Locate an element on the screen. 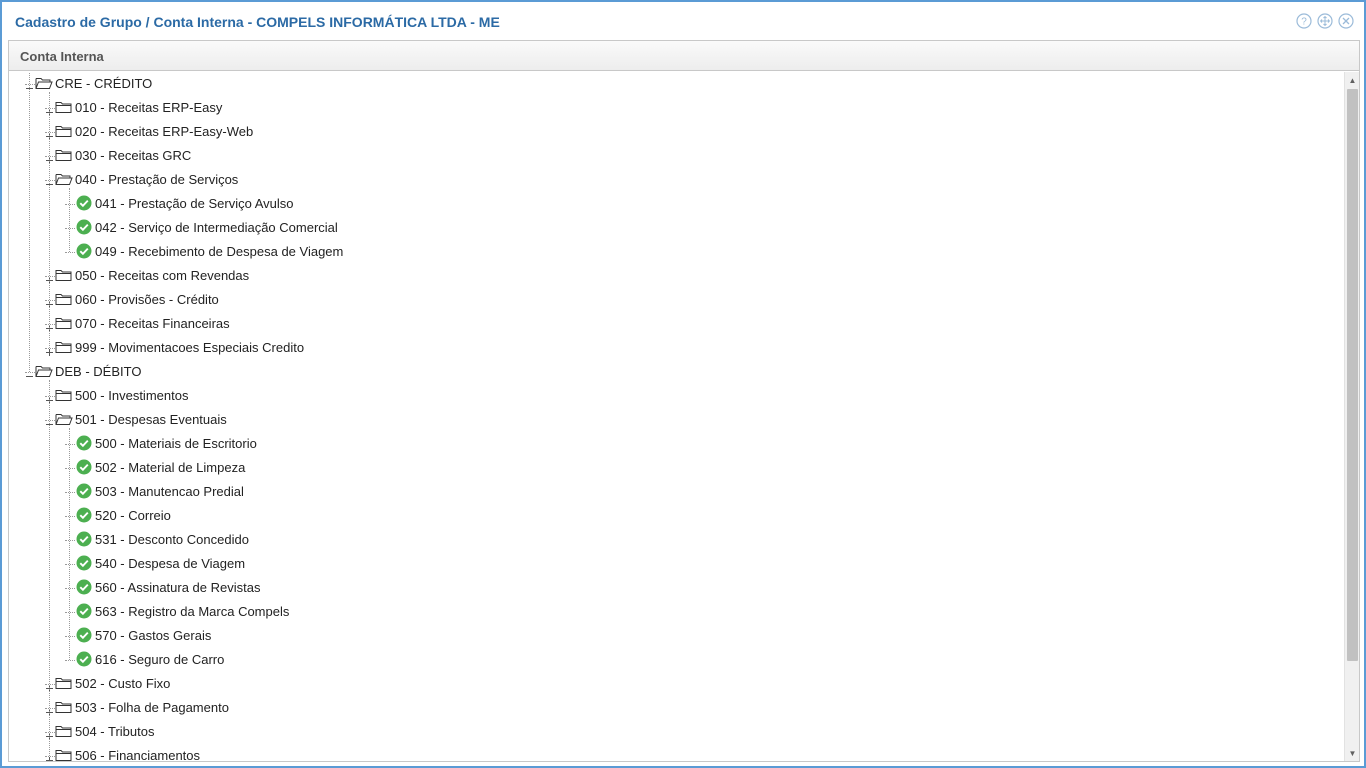  tree-item-label: 041 - Prestação de Serviço Avulso is located at coordinates (194, 203).